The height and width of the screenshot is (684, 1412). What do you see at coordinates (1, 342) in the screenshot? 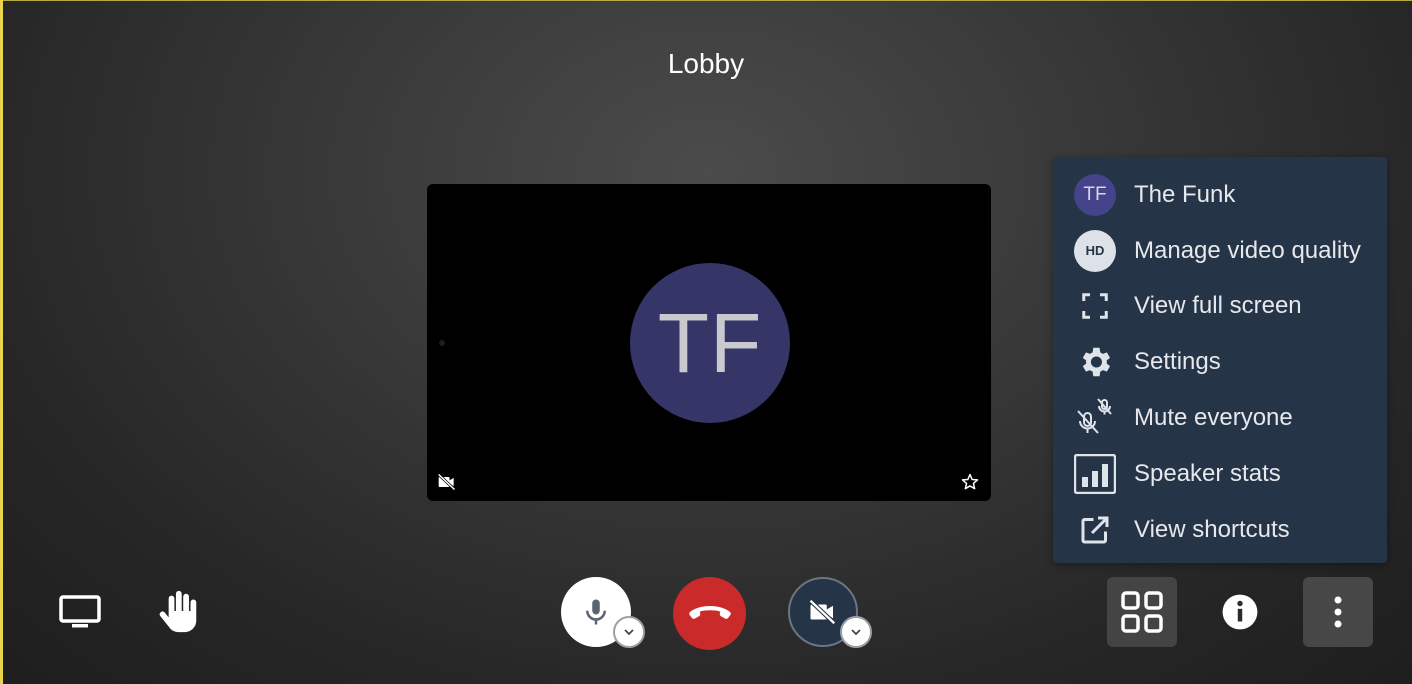
I see `window-left-border` at bounding box center [1, 342].